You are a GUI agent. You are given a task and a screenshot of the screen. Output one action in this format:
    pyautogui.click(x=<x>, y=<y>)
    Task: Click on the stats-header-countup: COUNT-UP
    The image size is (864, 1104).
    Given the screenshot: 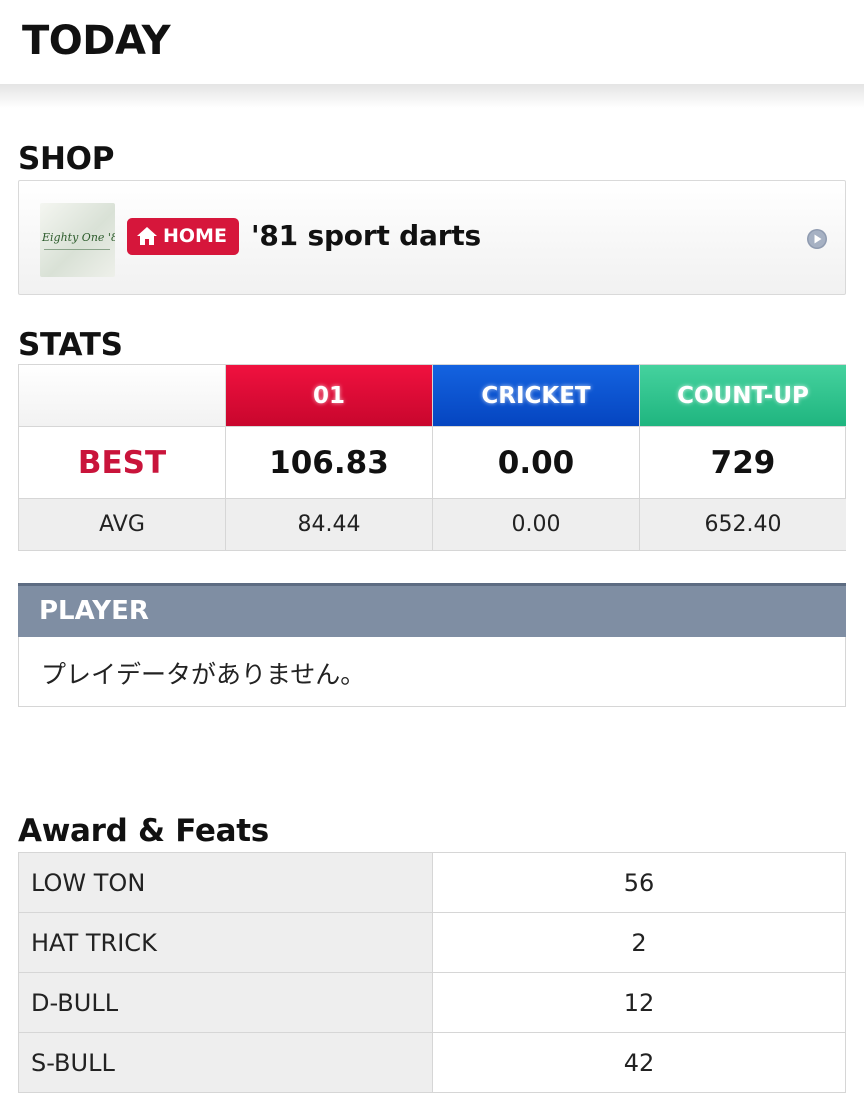 What is the action you would take?
    pyautogui.click(x=743, y=396)
    